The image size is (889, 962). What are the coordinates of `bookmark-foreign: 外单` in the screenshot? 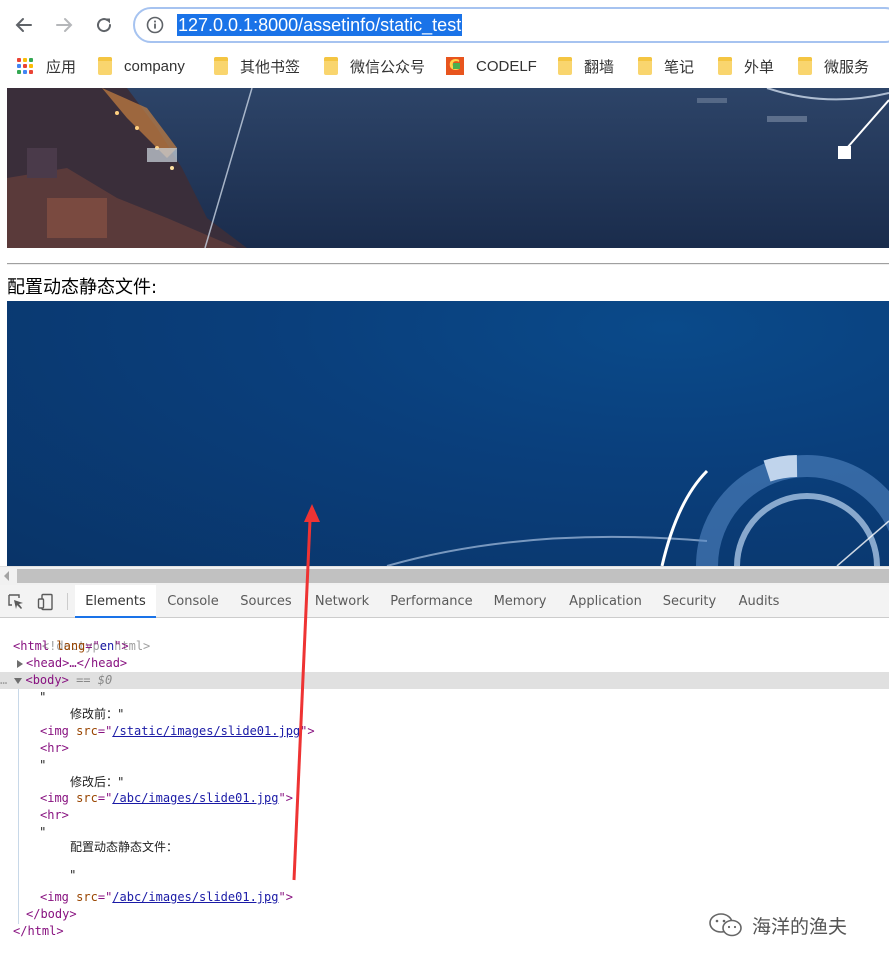 It's located at (746, 66).